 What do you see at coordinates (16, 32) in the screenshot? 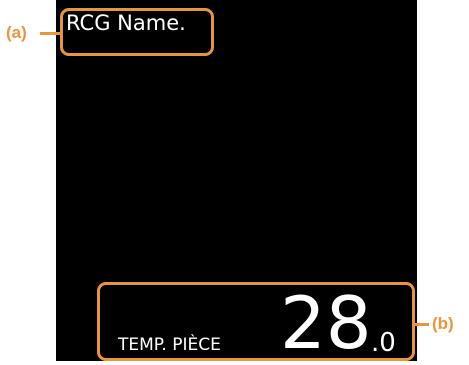
I see `callout-label-a: (a)` at bounding box center [16, 32].